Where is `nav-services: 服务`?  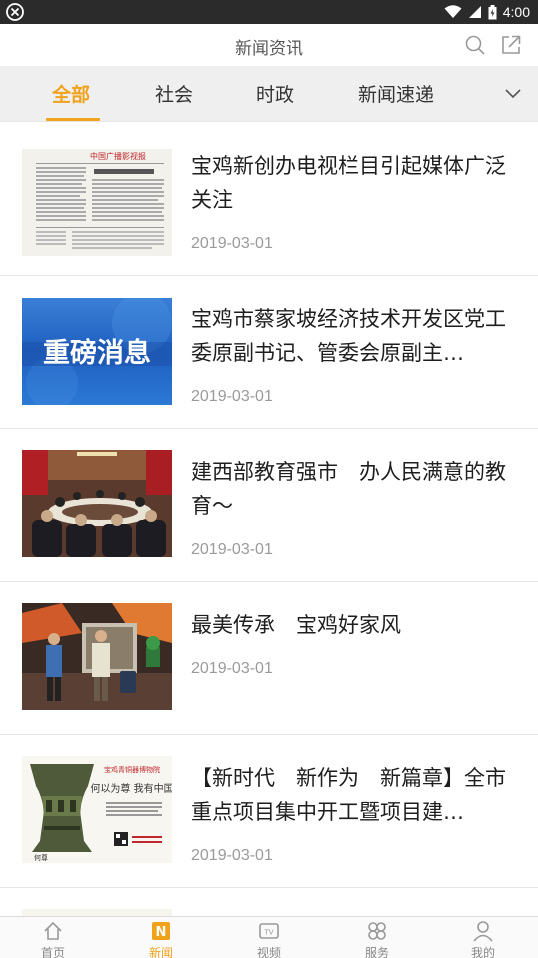
nav-services: 服务 is located at coordinates (377, 937).